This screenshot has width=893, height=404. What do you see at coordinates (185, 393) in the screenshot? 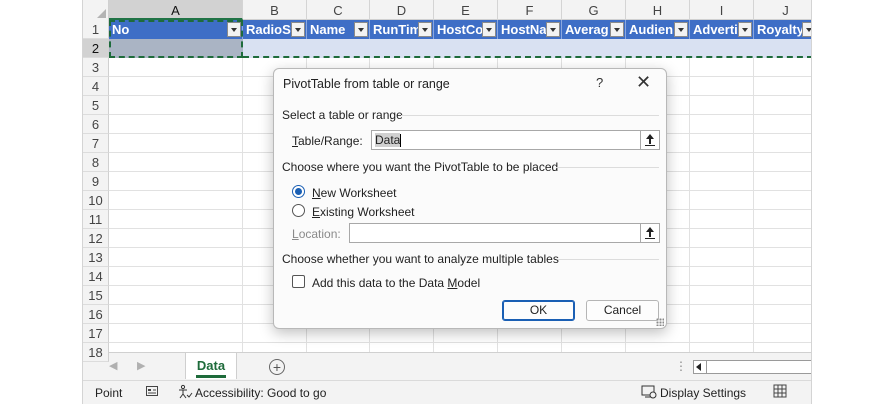
I see `accessibility-icon` at bounding box center [185, 393].